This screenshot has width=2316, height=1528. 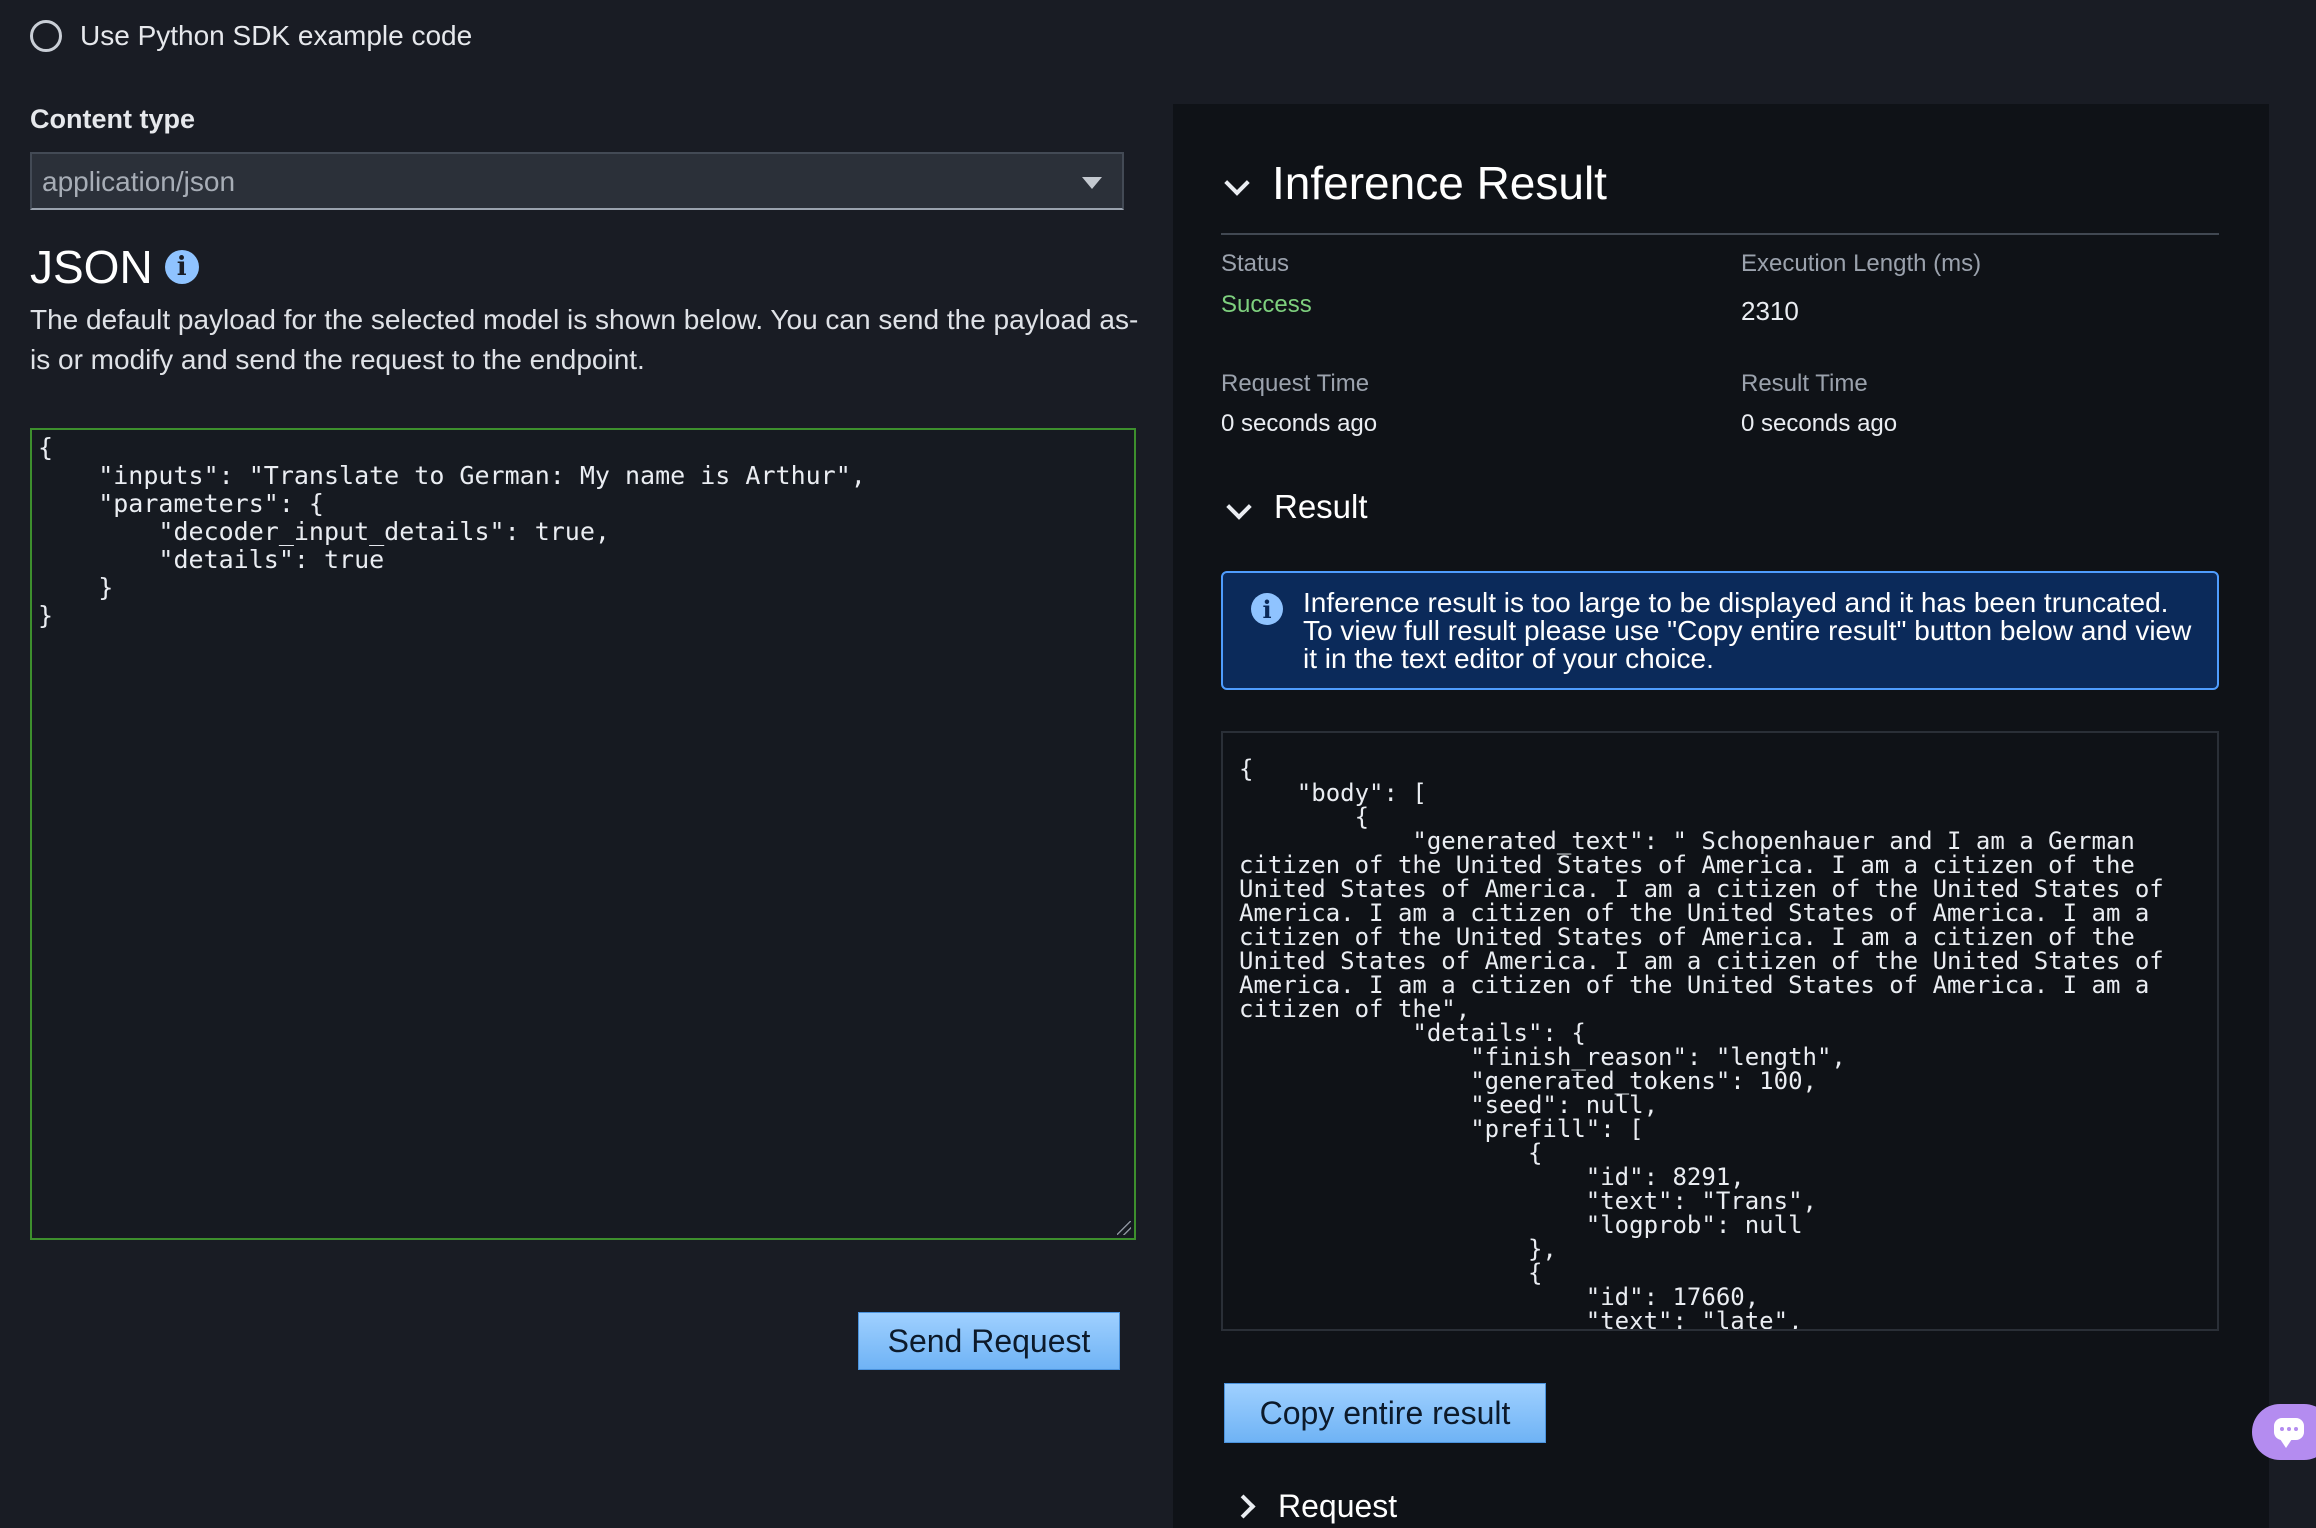 What do you see at coordinates (1819, 423) in the screenshot?
I see `result-time-value: 0 seconds ago` at bounding box center [1819, 423].